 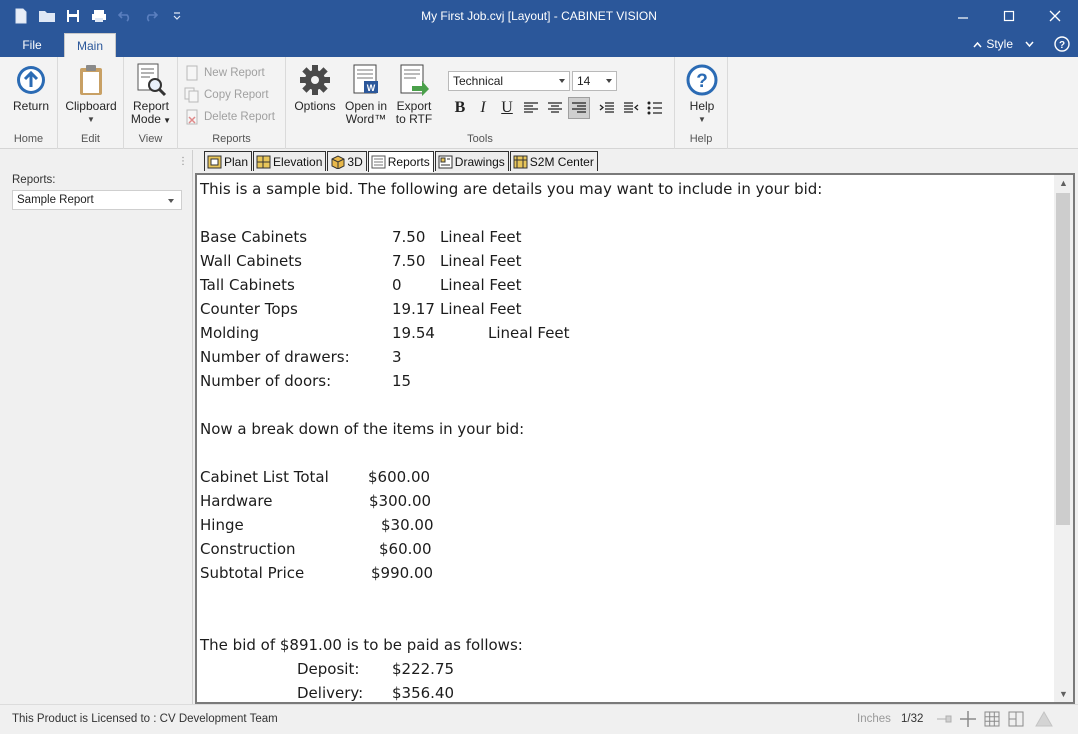 I want to click on group-label-home: Home, so click(x=28, y=139).